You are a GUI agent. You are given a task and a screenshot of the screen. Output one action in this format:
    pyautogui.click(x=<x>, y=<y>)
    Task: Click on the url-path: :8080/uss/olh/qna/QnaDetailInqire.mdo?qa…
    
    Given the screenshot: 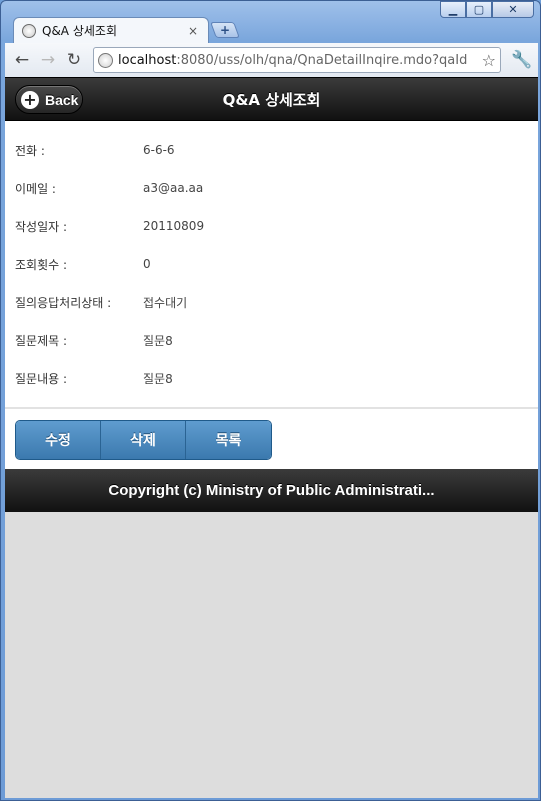 What is the action you would take?
    pyautogui.click(x=322, y=60)
    